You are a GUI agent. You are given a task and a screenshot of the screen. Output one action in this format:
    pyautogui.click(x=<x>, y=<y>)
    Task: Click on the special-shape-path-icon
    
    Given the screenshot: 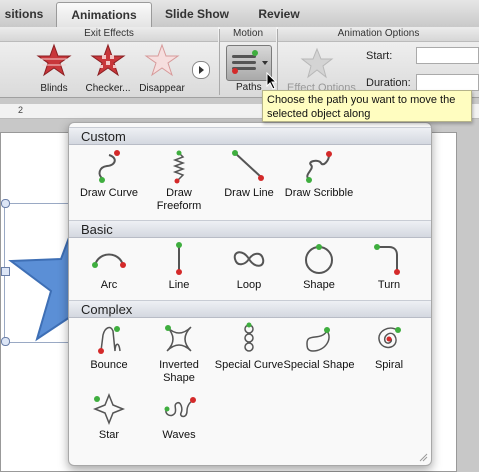 What is the action you would take?
    pyautogui.click(x=318, y=339)
    